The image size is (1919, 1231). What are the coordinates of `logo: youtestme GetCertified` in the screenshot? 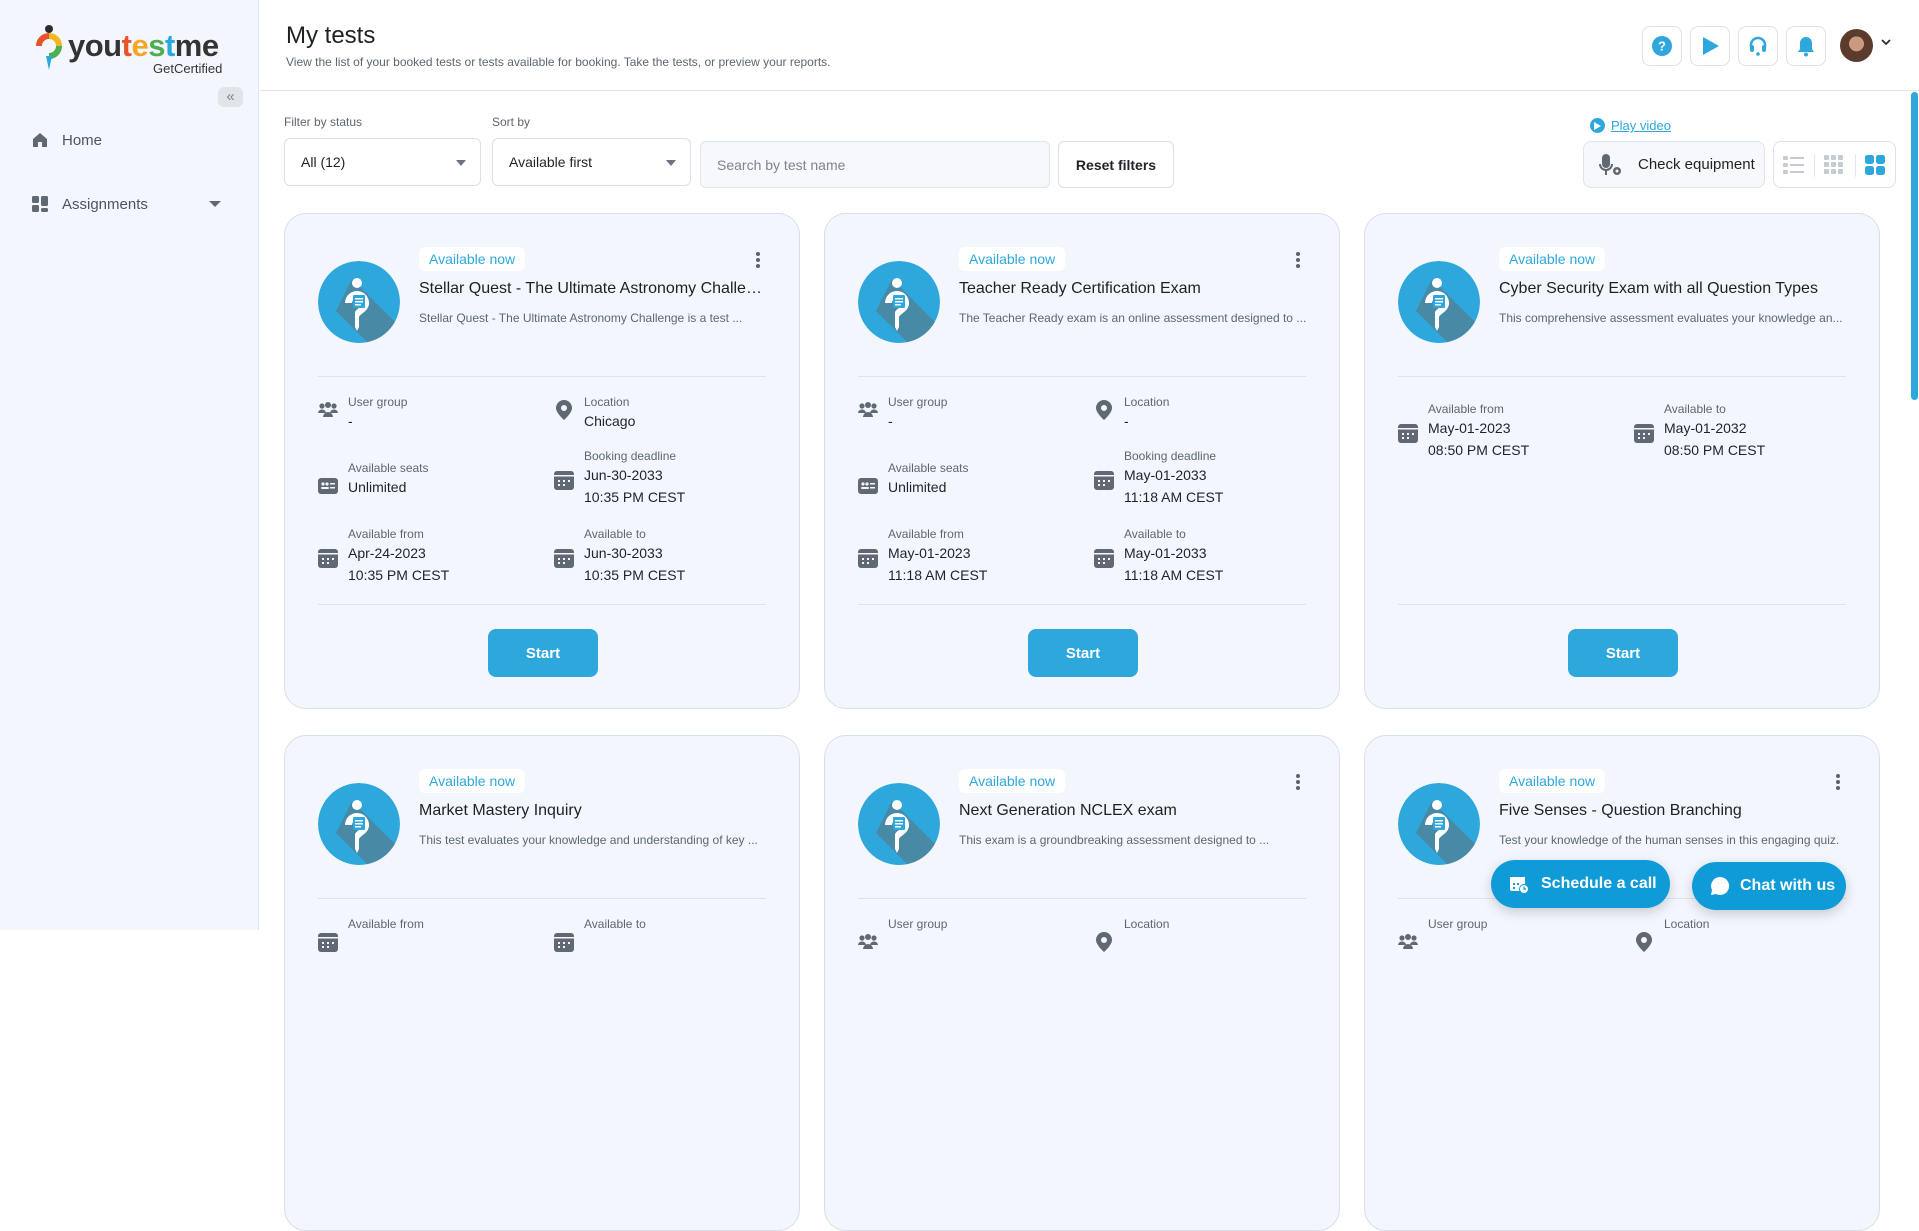 It's located at (134, 50).